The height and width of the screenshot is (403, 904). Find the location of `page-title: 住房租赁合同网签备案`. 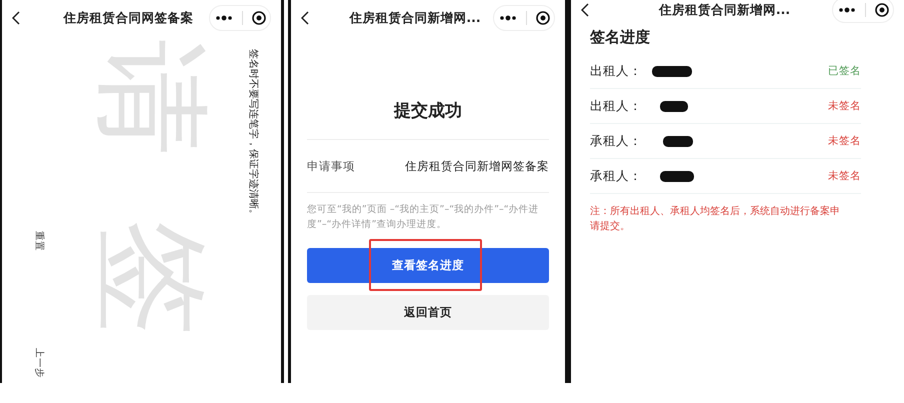

page-title: 住房租赁合同网签备案 is located at coordinates (128, 18).